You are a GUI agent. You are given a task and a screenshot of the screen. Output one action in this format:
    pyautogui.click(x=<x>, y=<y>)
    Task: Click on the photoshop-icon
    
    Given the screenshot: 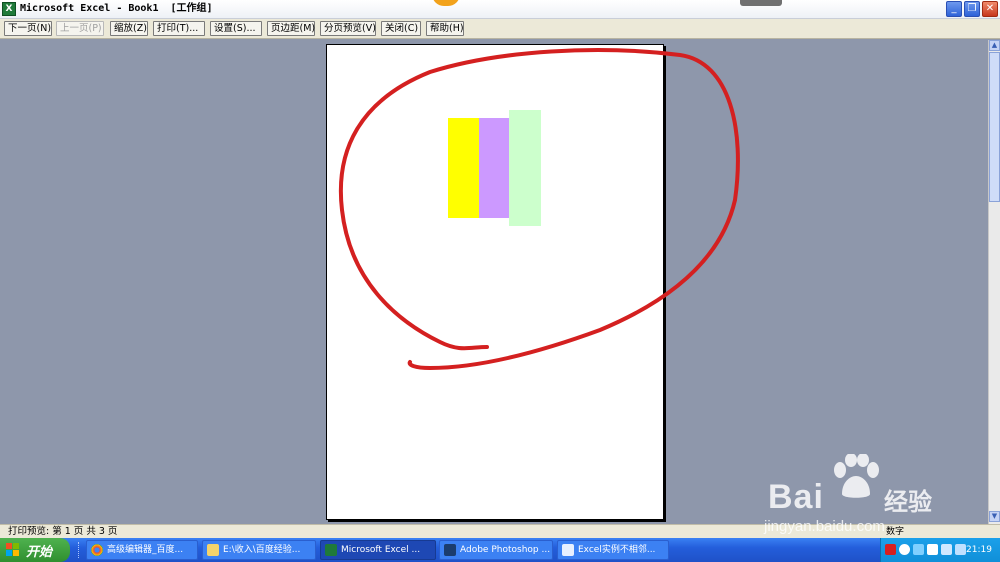 What is the action you would take?
    pyautogui.click(x=450, y=550)
    